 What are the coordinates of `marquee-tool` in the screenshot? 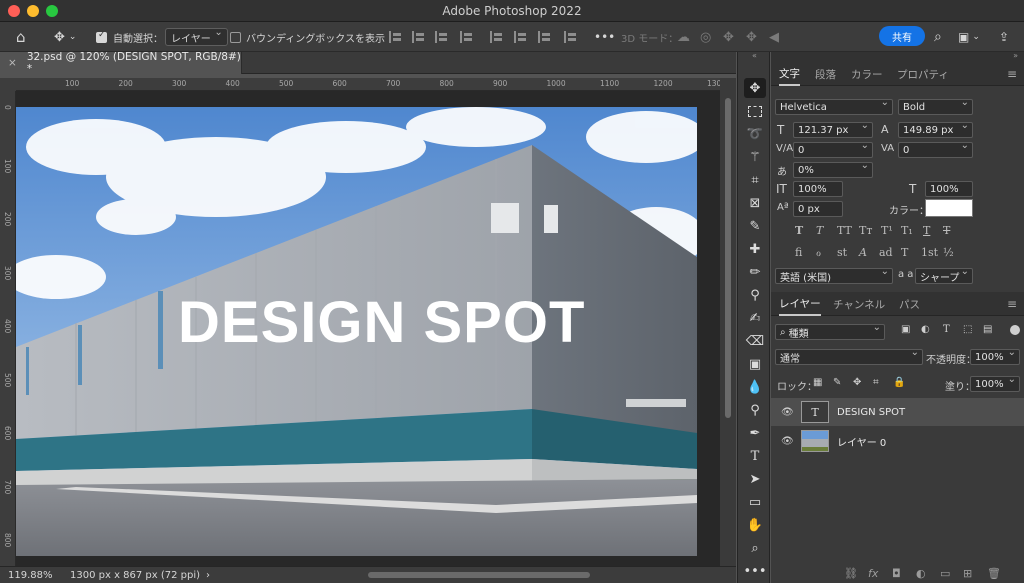 It's located at (755, 111).